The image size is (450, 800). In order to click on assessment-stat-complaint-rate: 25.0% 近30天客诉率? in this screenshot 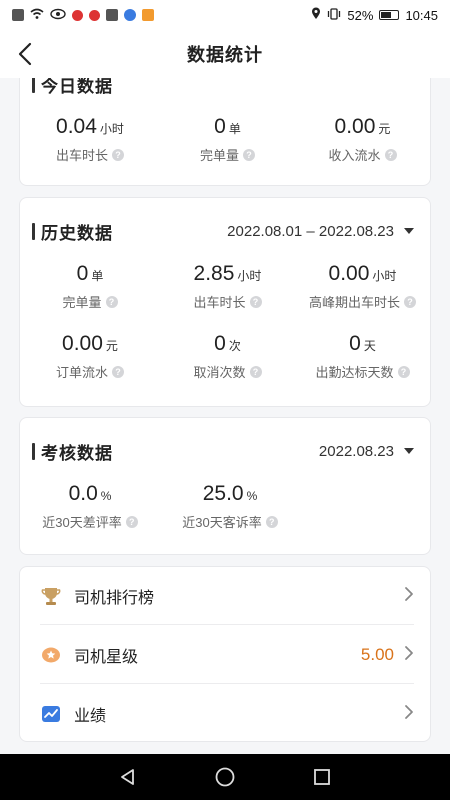, I will do `click(230, 506)`.